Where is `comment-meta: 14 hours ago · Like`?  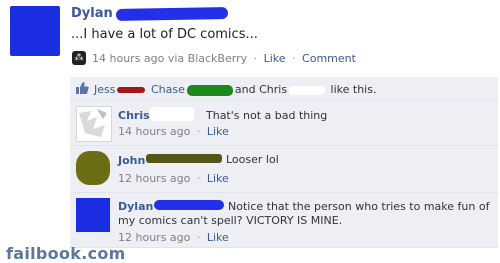
comment-meta: 14 hours ago · Like is located at coordinates (173, 131).